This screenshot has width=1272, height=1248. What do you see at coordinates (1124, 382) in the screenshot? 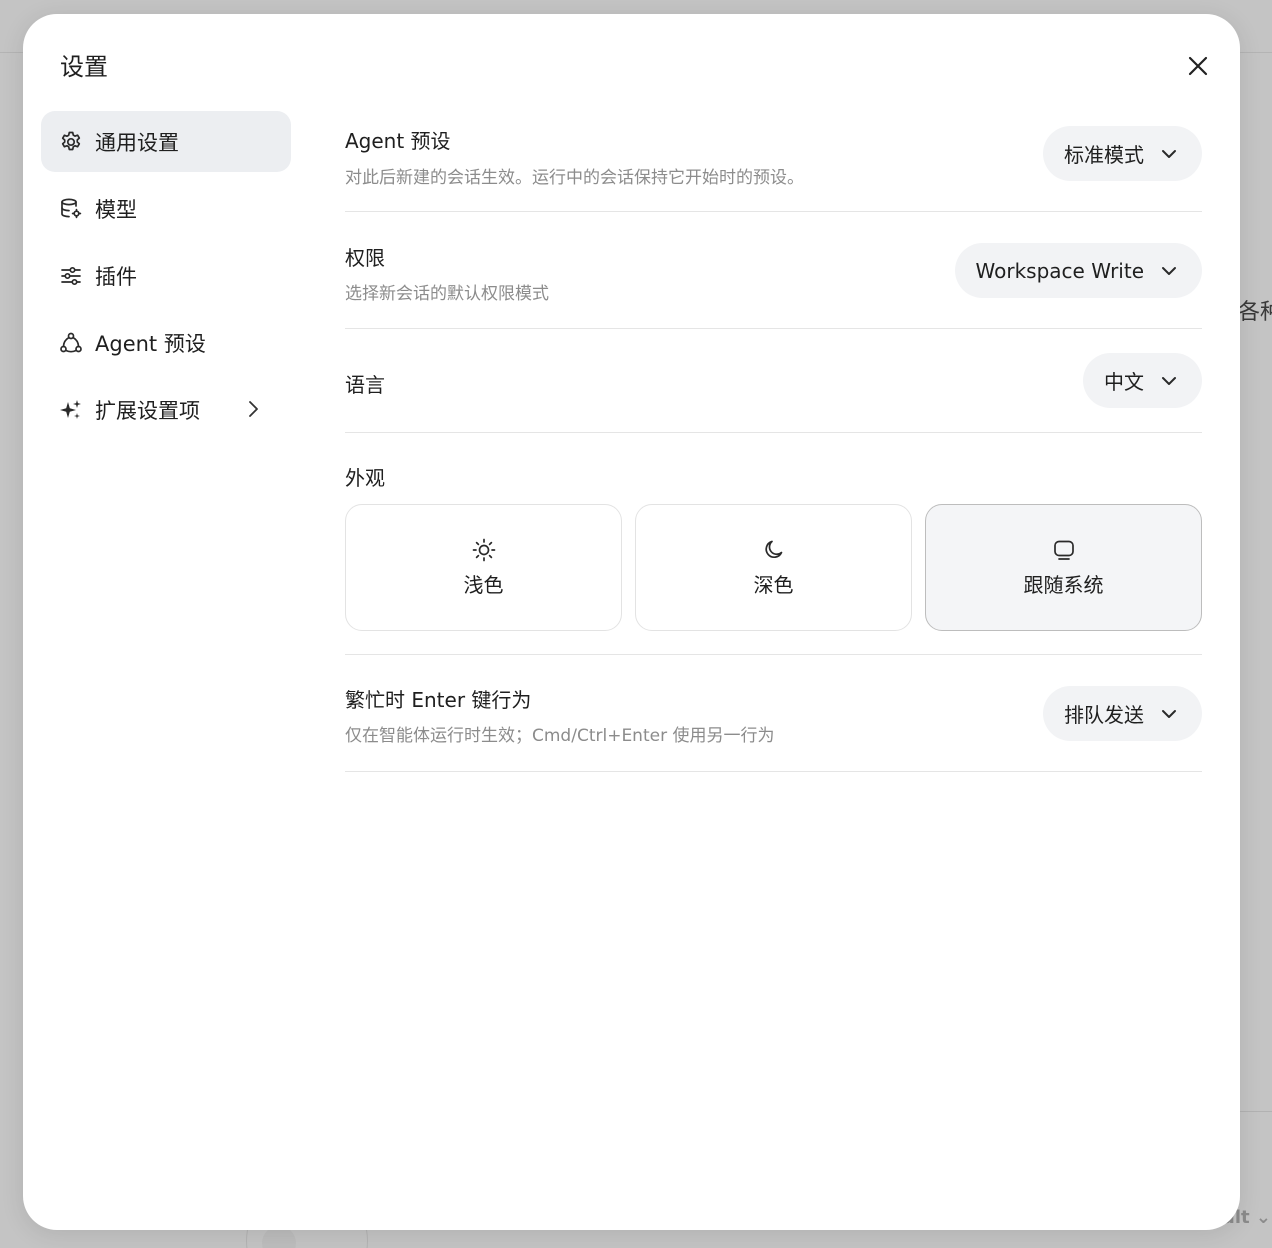
I see `select-value: 中文` at bounding box center [1124, 382].